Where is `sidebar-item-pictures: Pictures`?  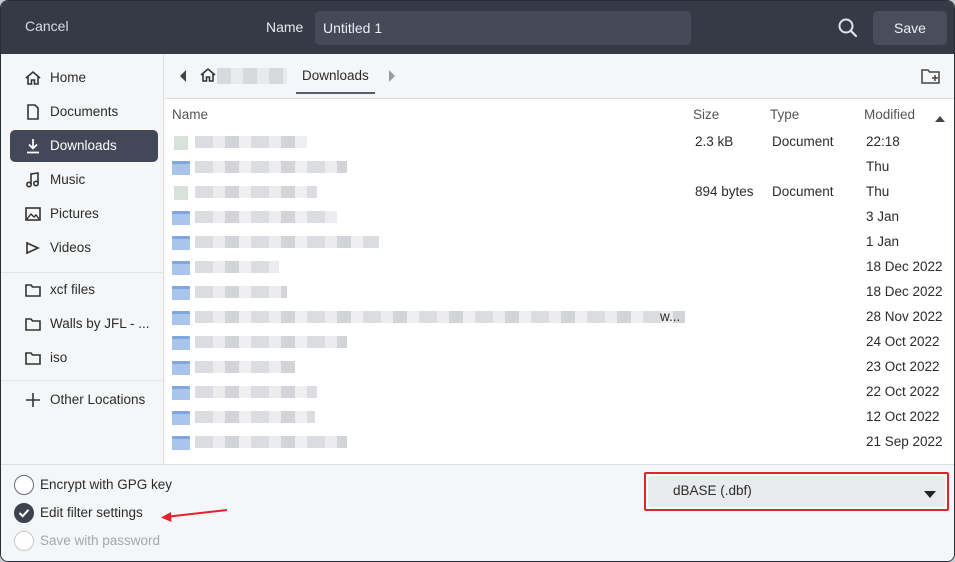 sidebar-item-pictures: Pictures is located at coordinates (84, 214).